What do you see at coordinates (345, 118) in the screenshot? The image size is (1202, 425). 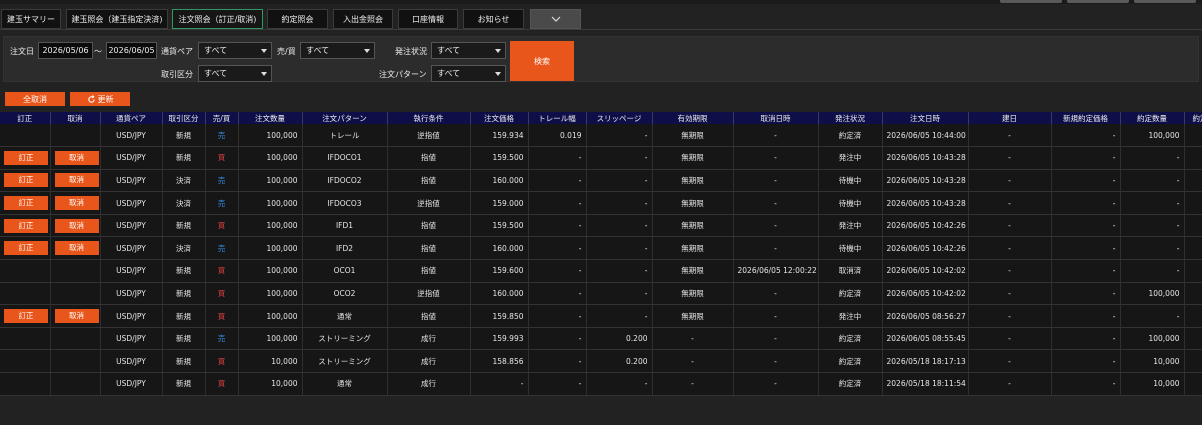 I see `column-header: 注文パターン` at bounding box center [345, 118].